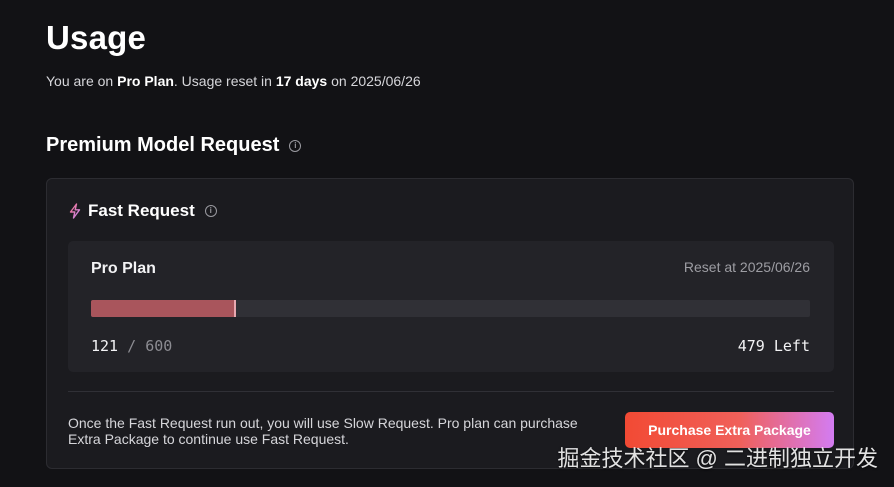 This screenshot has height=487, width=894. Describe the element at coordinates (123, 268) in the screenshot. I see `plan-name: Pro Plan` at that location.